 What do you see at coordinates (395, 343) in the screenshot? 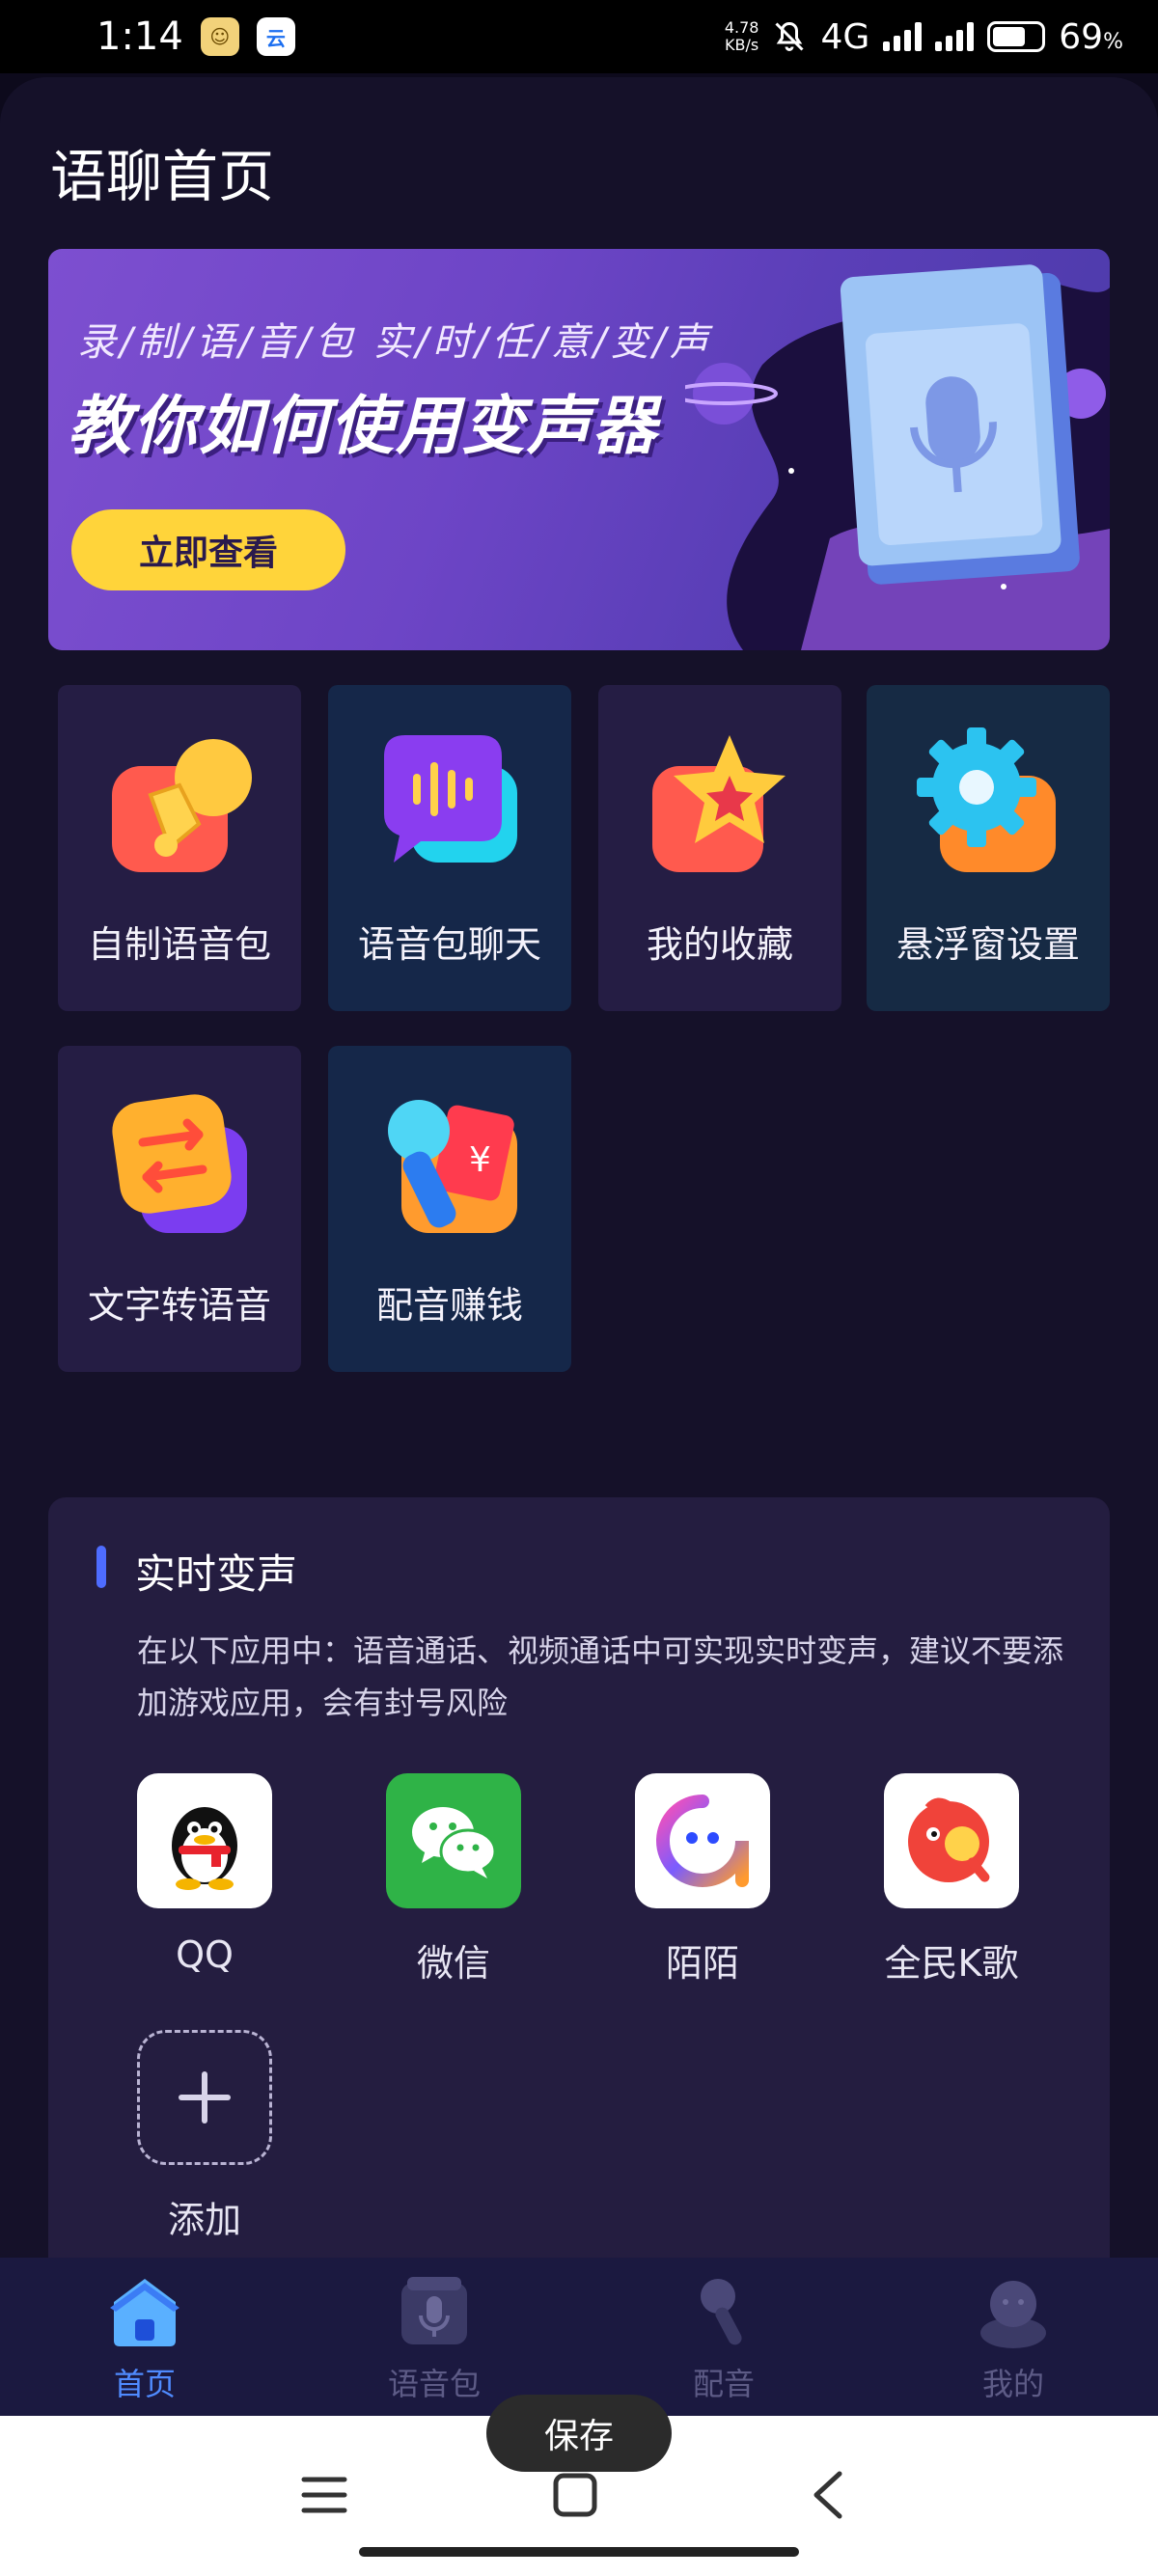
I see `banner-subtitle: 录/制/语/音/包 实/时/任/意/变/声` at bounding box center [395, 343].